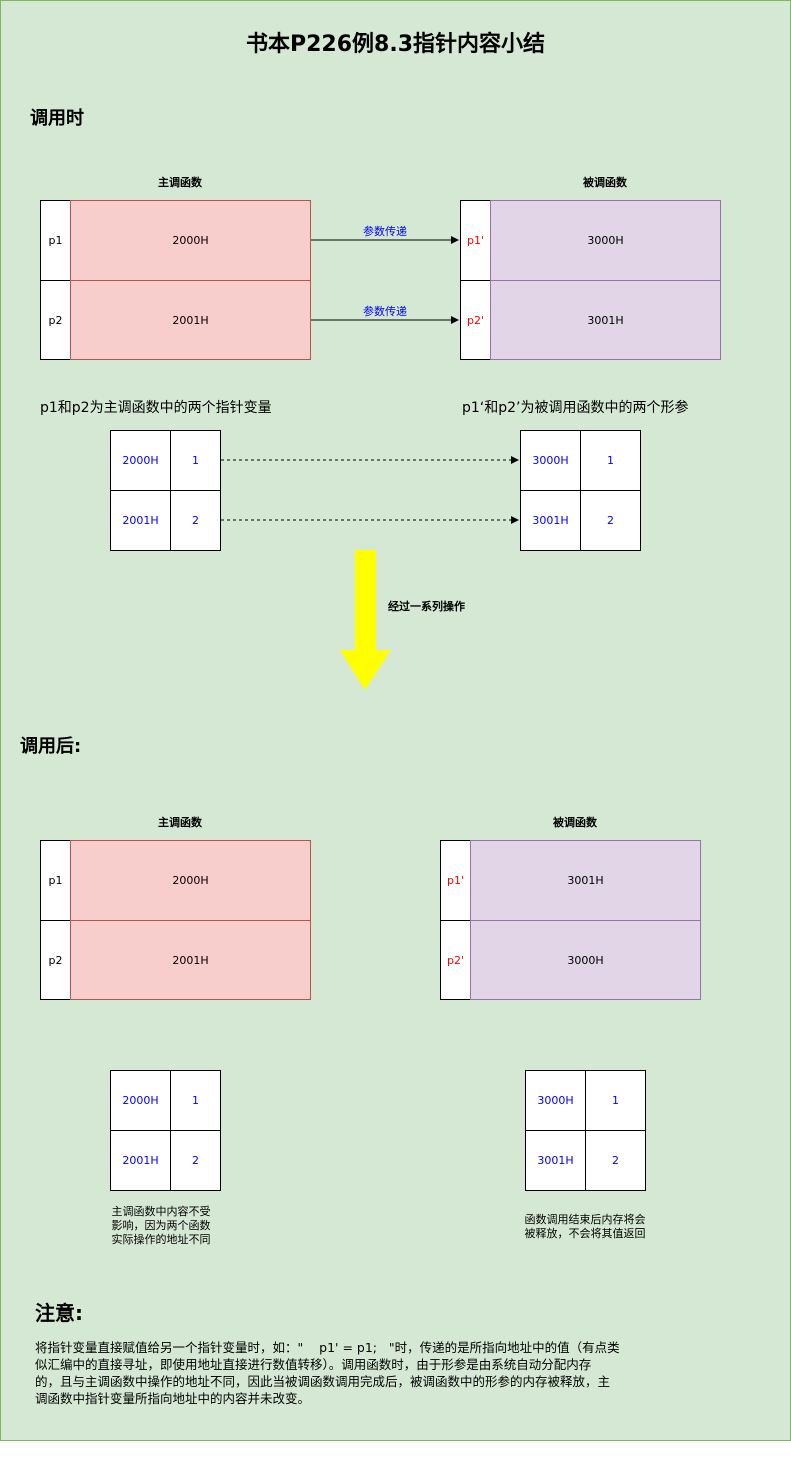 The image size is (791, 1461). What do you see at coordinates (585, 1233) in the screenshot?
I see `callee-note-line-2: 被释放，不会将其值返回` at bounding box center [585, 1233].